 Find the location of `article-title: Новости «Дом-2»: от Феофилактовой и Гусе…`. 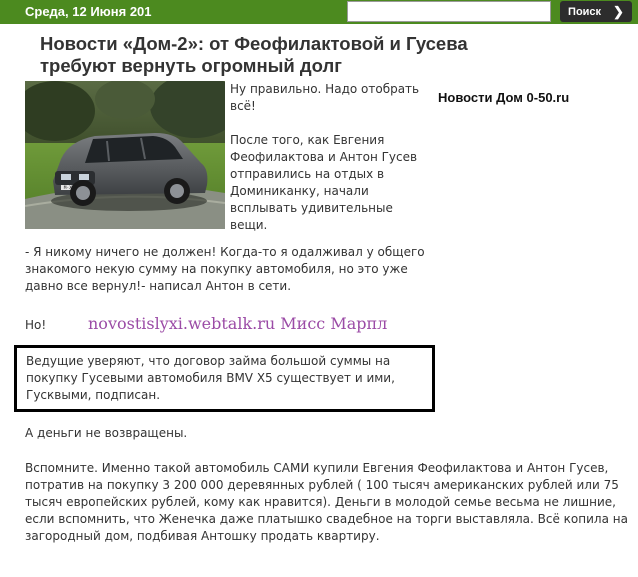

article-title: Новости «Дом-2»: от Феофилактовой и Гусе… is located at coordinates (254, 54).